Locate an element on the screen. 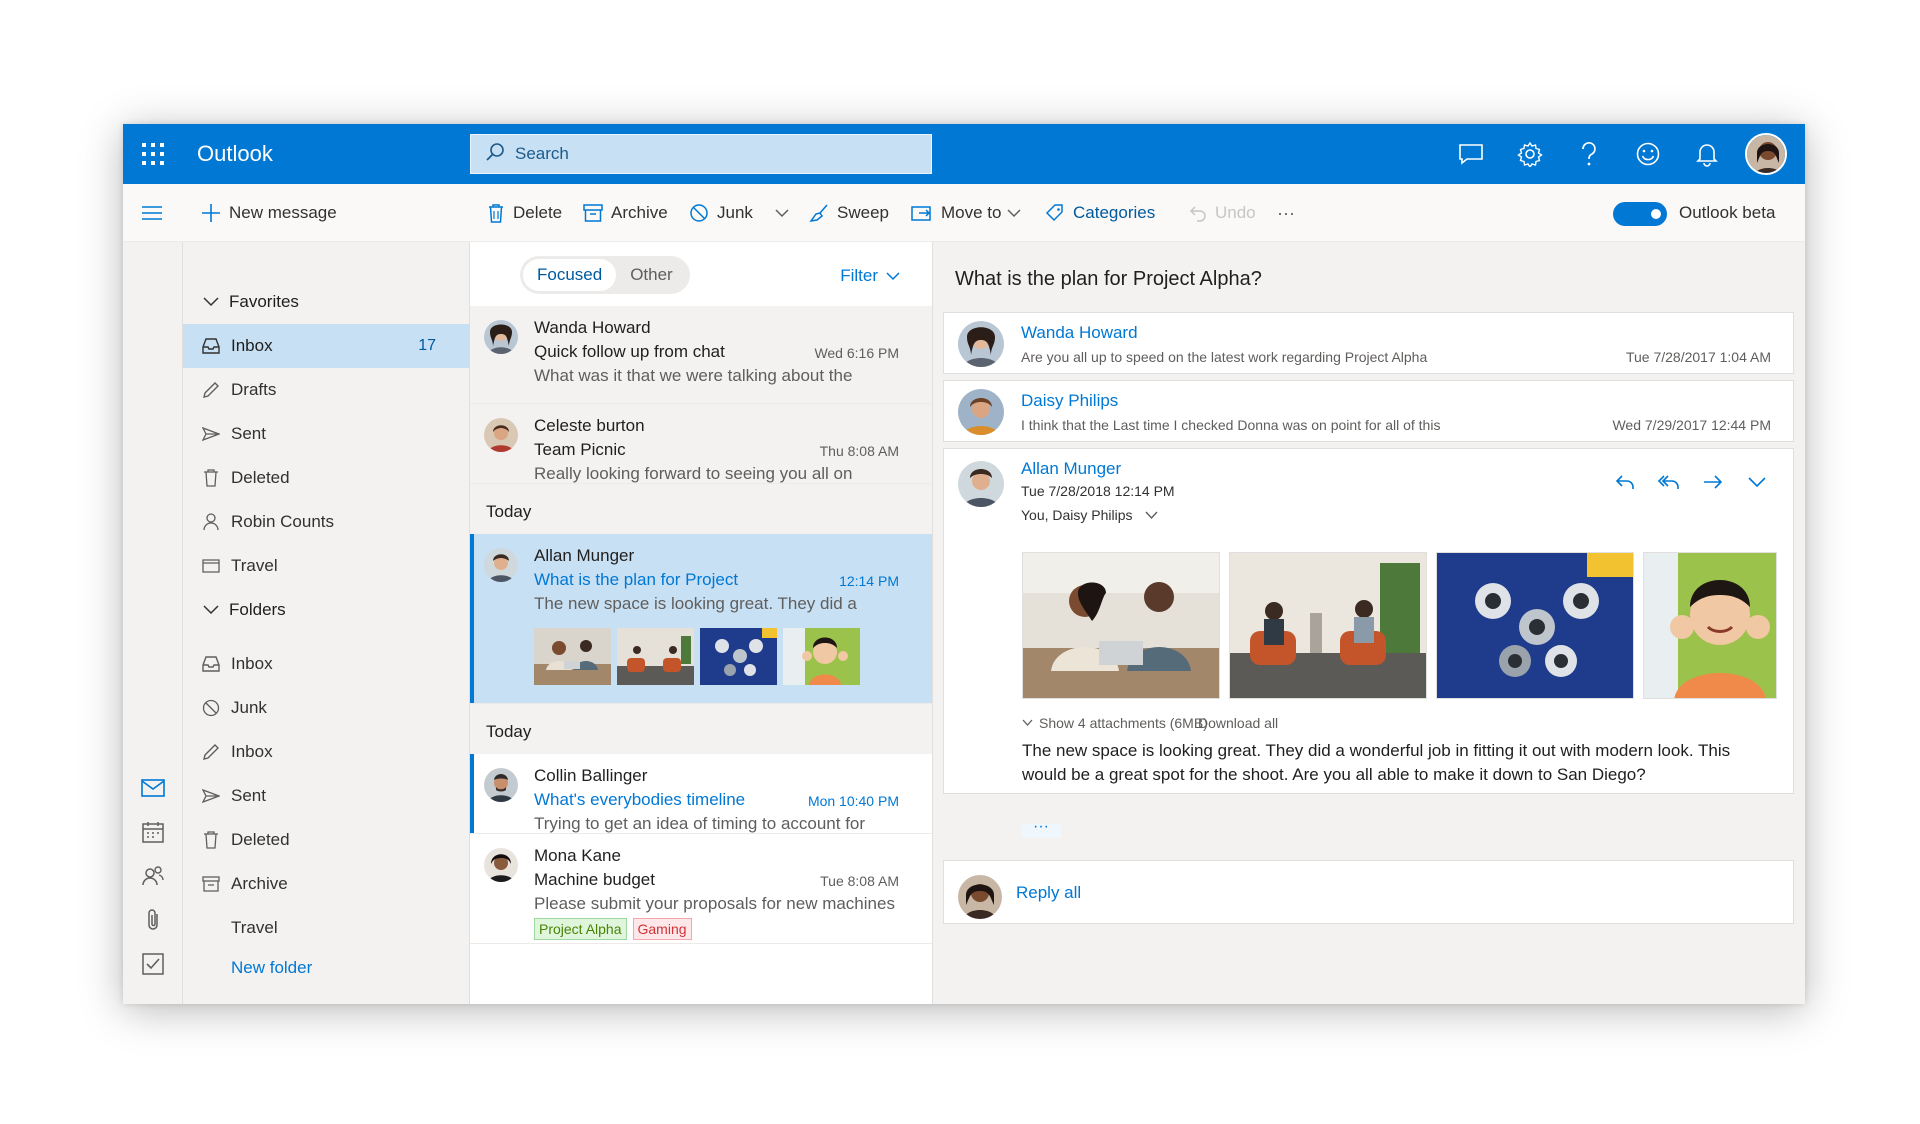 This screenshot has height=1124, width=1920. chat-icon is located at coordinates (1470, 154).